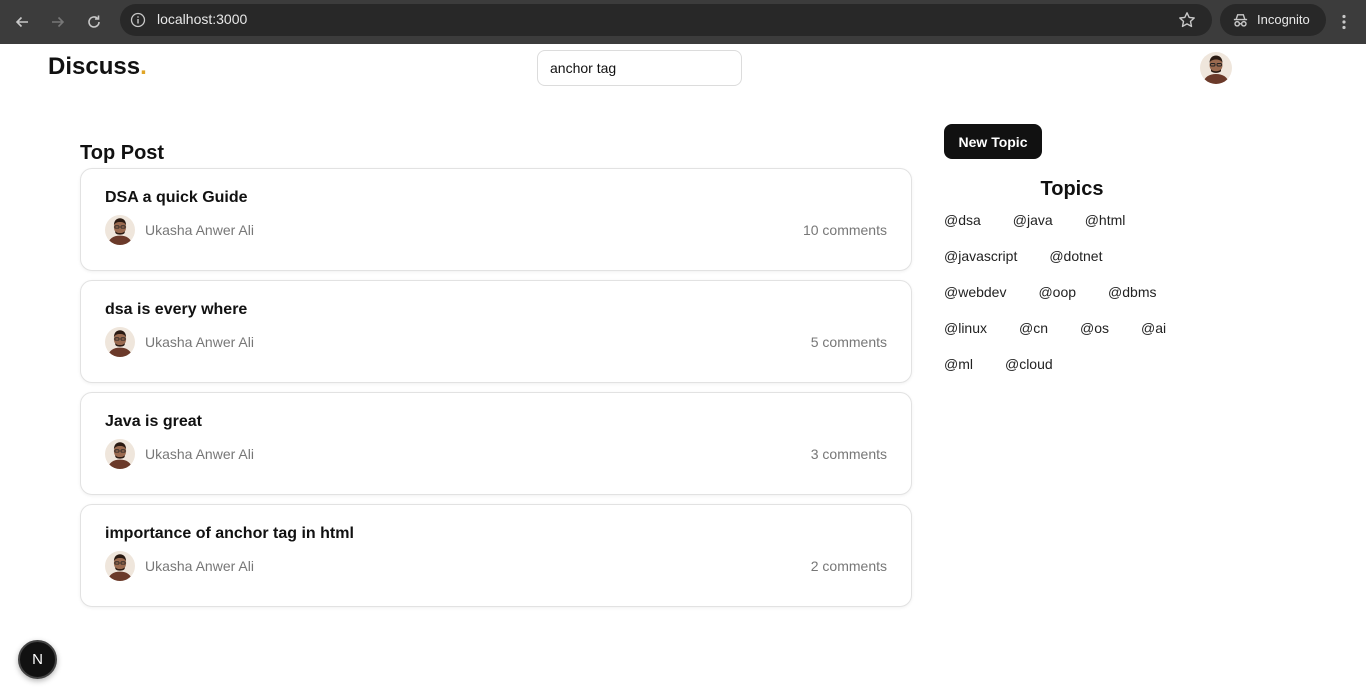 This screenshot has height=697, width=1366. I want to click on incognito-icon, so click(1240, 20).